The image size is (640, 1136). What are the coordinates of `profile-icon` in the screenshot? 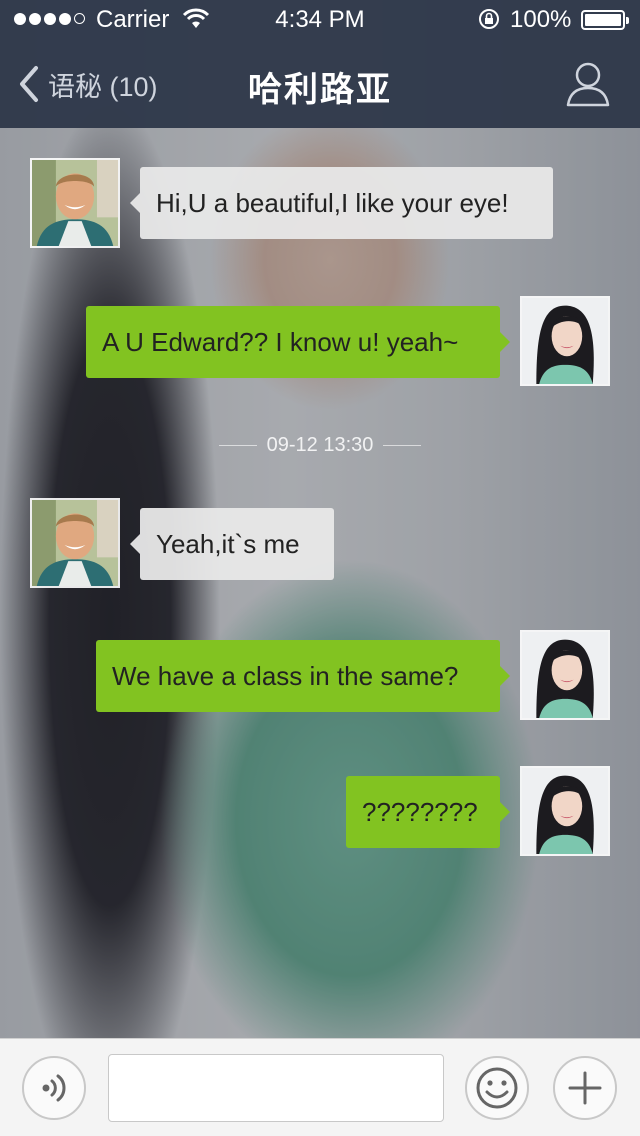 It's located at (588, 84).